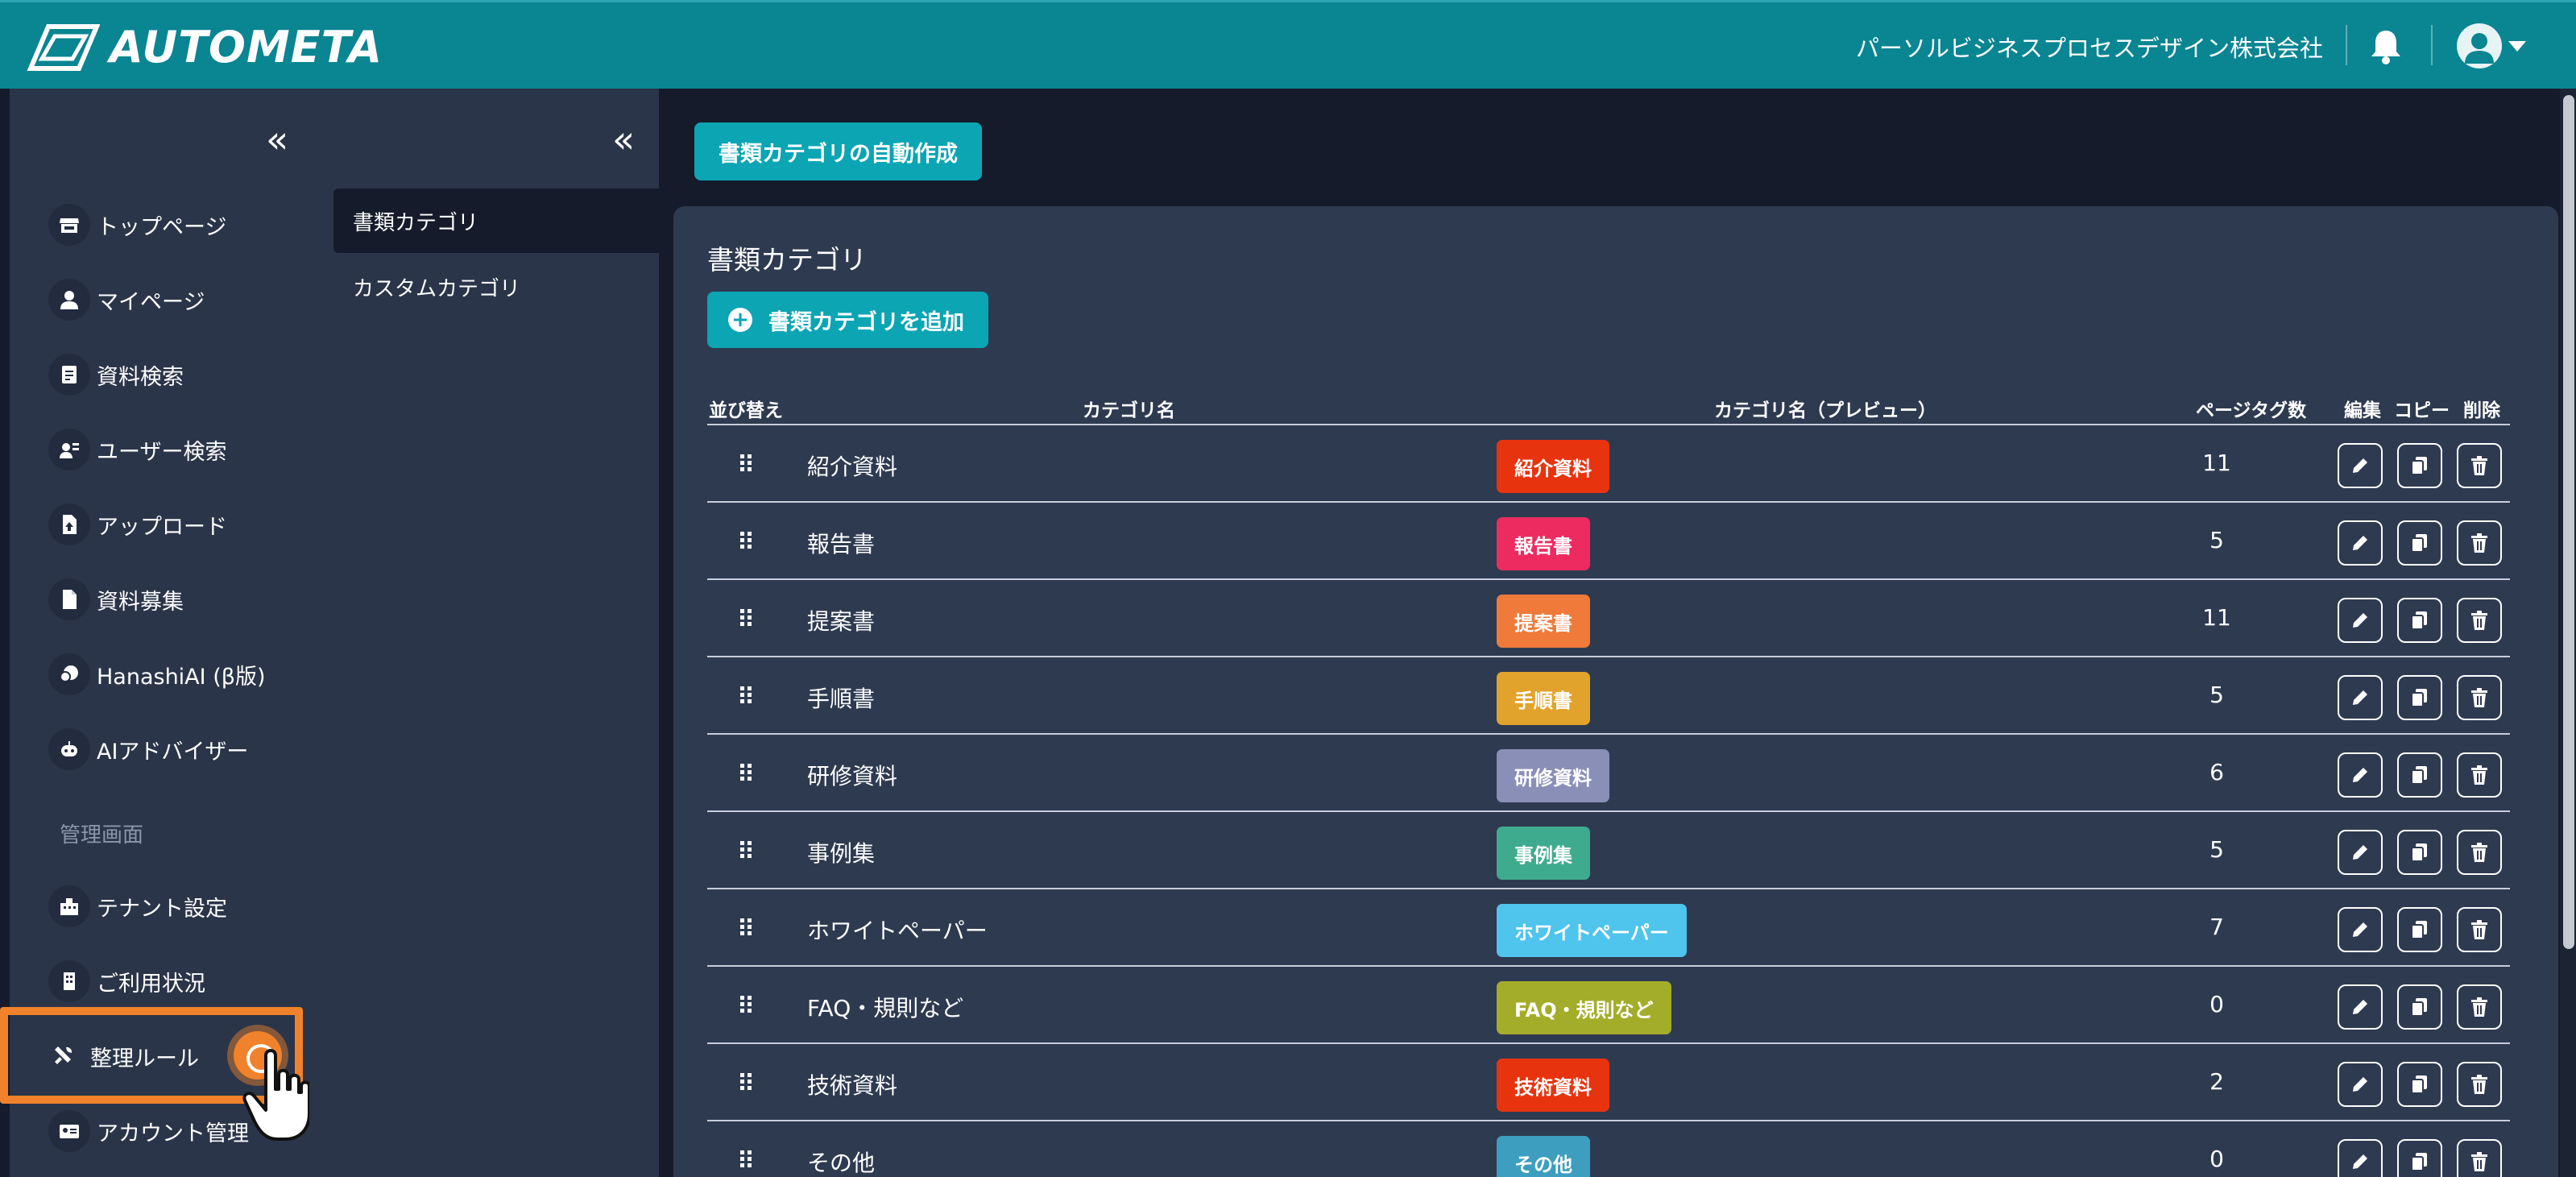 The image size is (2576, 1177). I want to click on sidebar-item-label: アップロード, so click(162, 527).